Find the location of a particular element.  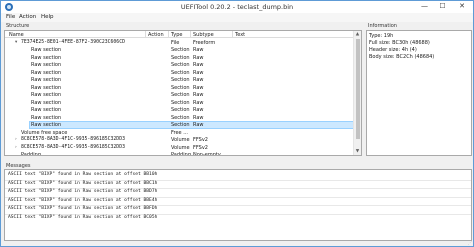

tree-row: Padding Padding Non-empty is located at coordinates (179, 153).